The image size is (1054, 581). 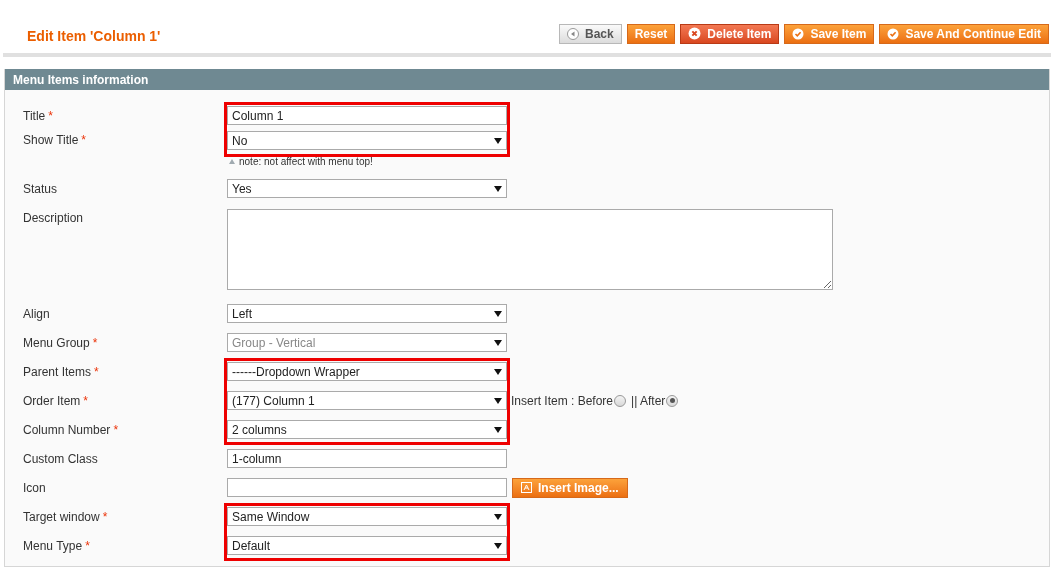 What do you see at coordinates (367, 188) in the screenshot?
I see `select-field: Yes` at bounding box center [367, 188].